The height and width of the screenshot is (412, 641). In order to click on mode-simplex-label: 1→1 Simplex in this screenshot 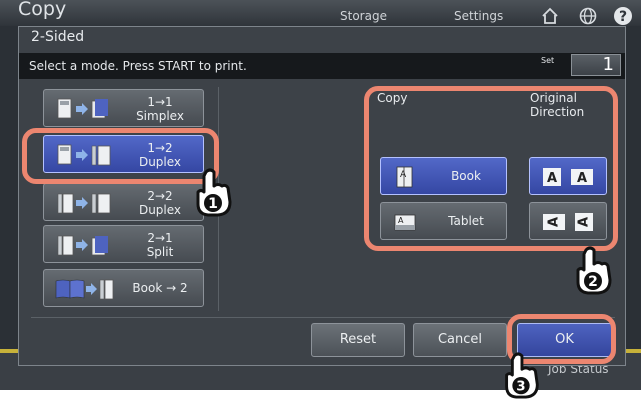, I will do `click(160, 109)`.